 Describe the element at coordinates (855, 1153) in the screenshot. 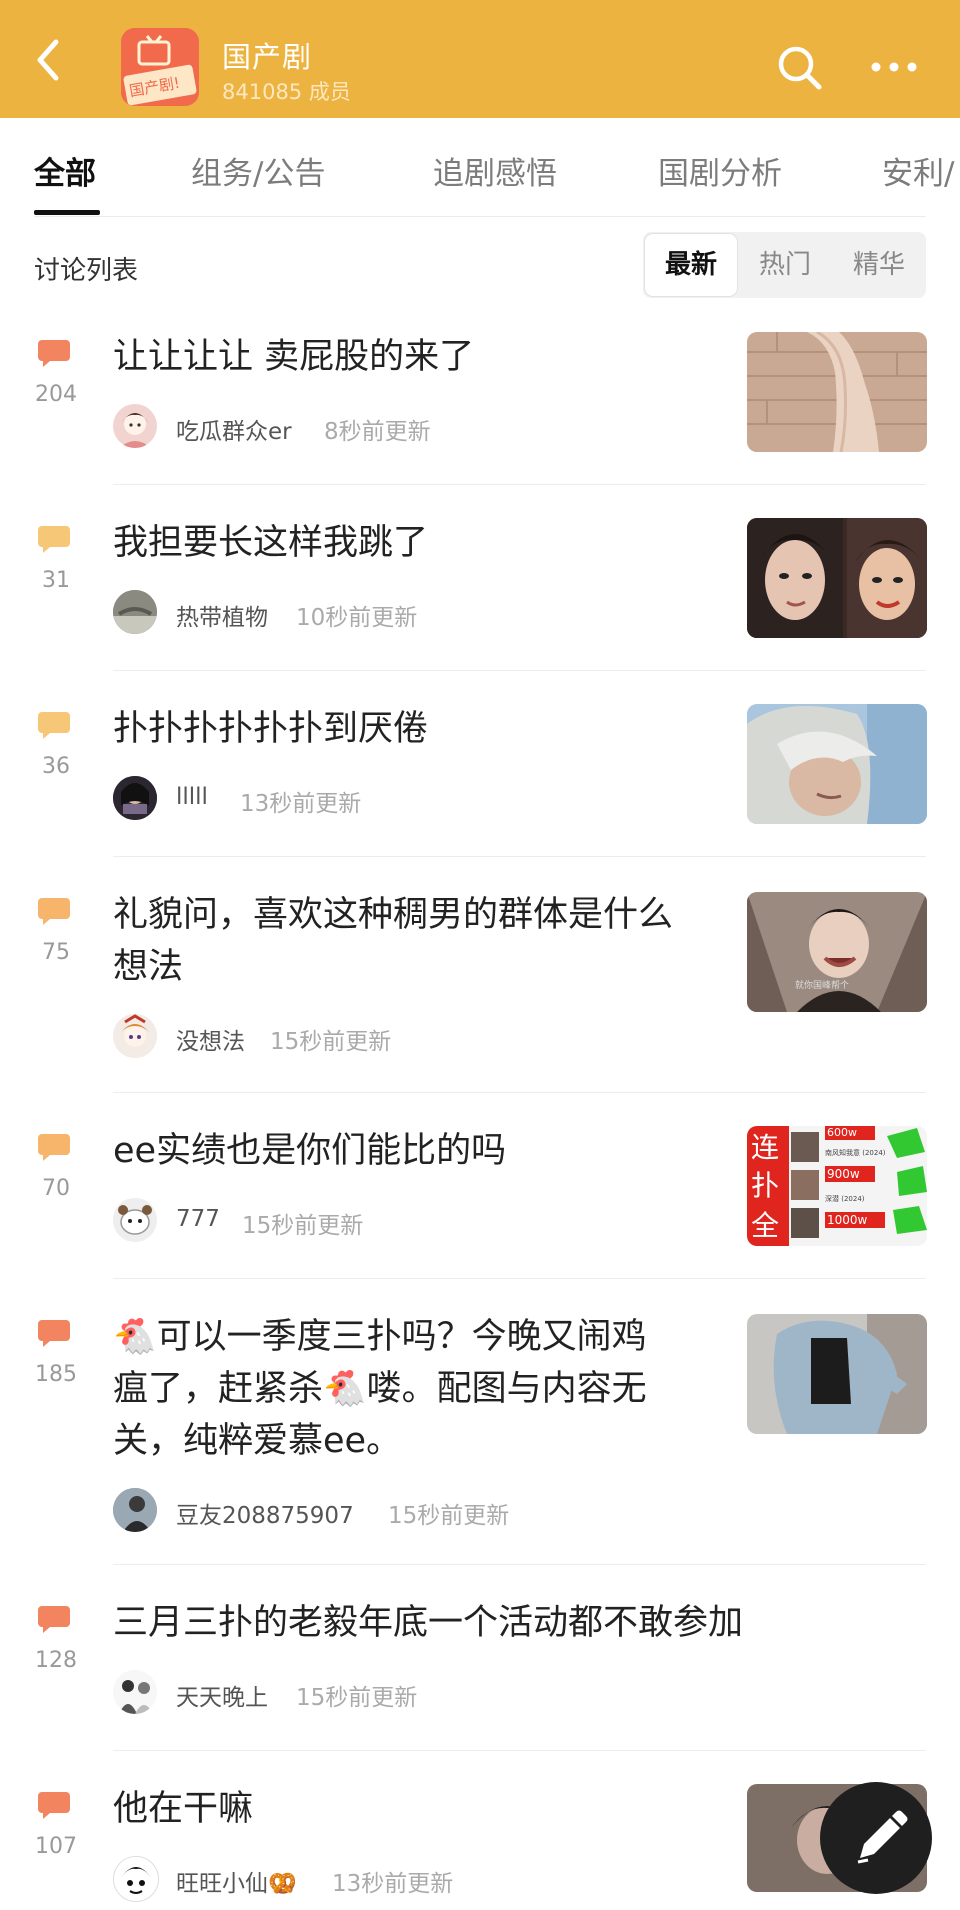

I see `thumbnail-text: 南风知我意 (2024)` at that location.